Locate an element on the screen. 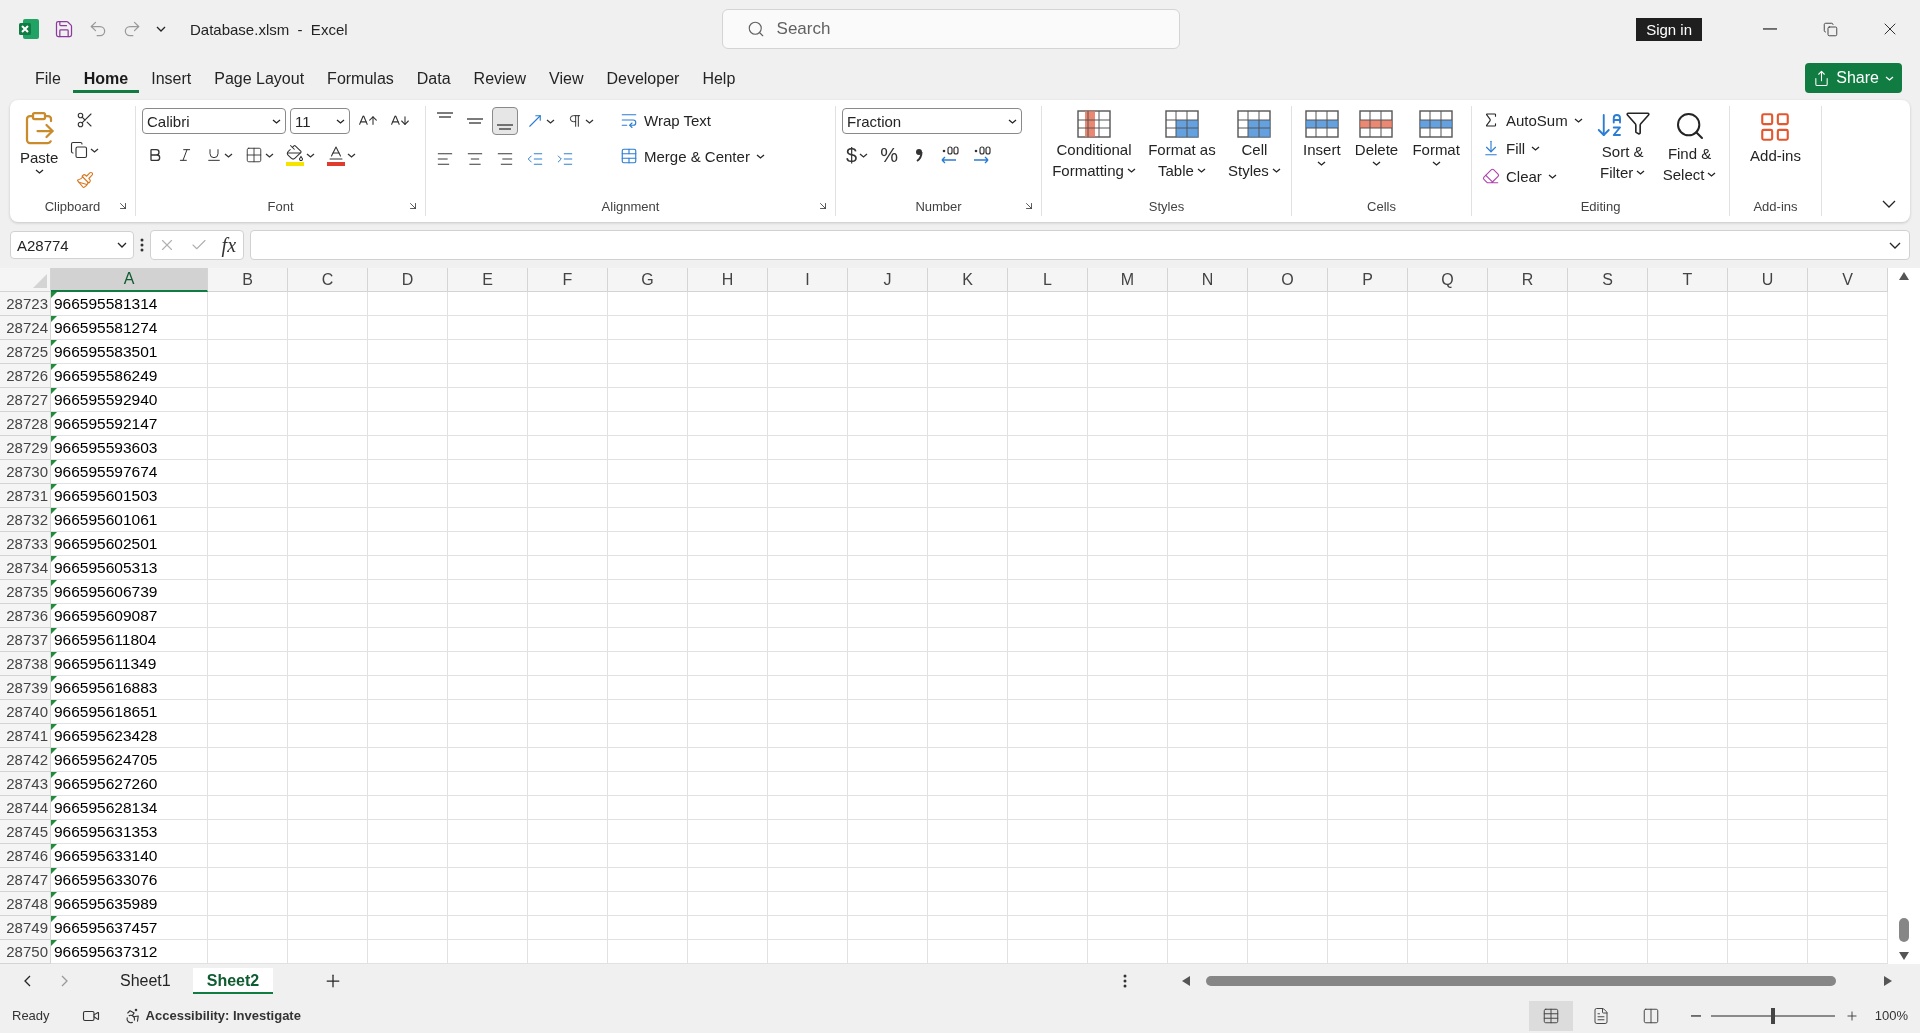 The height and width of the screenshot is (1033, 1920). zoom-level: 100% is located at coordinates (1891, 1015).